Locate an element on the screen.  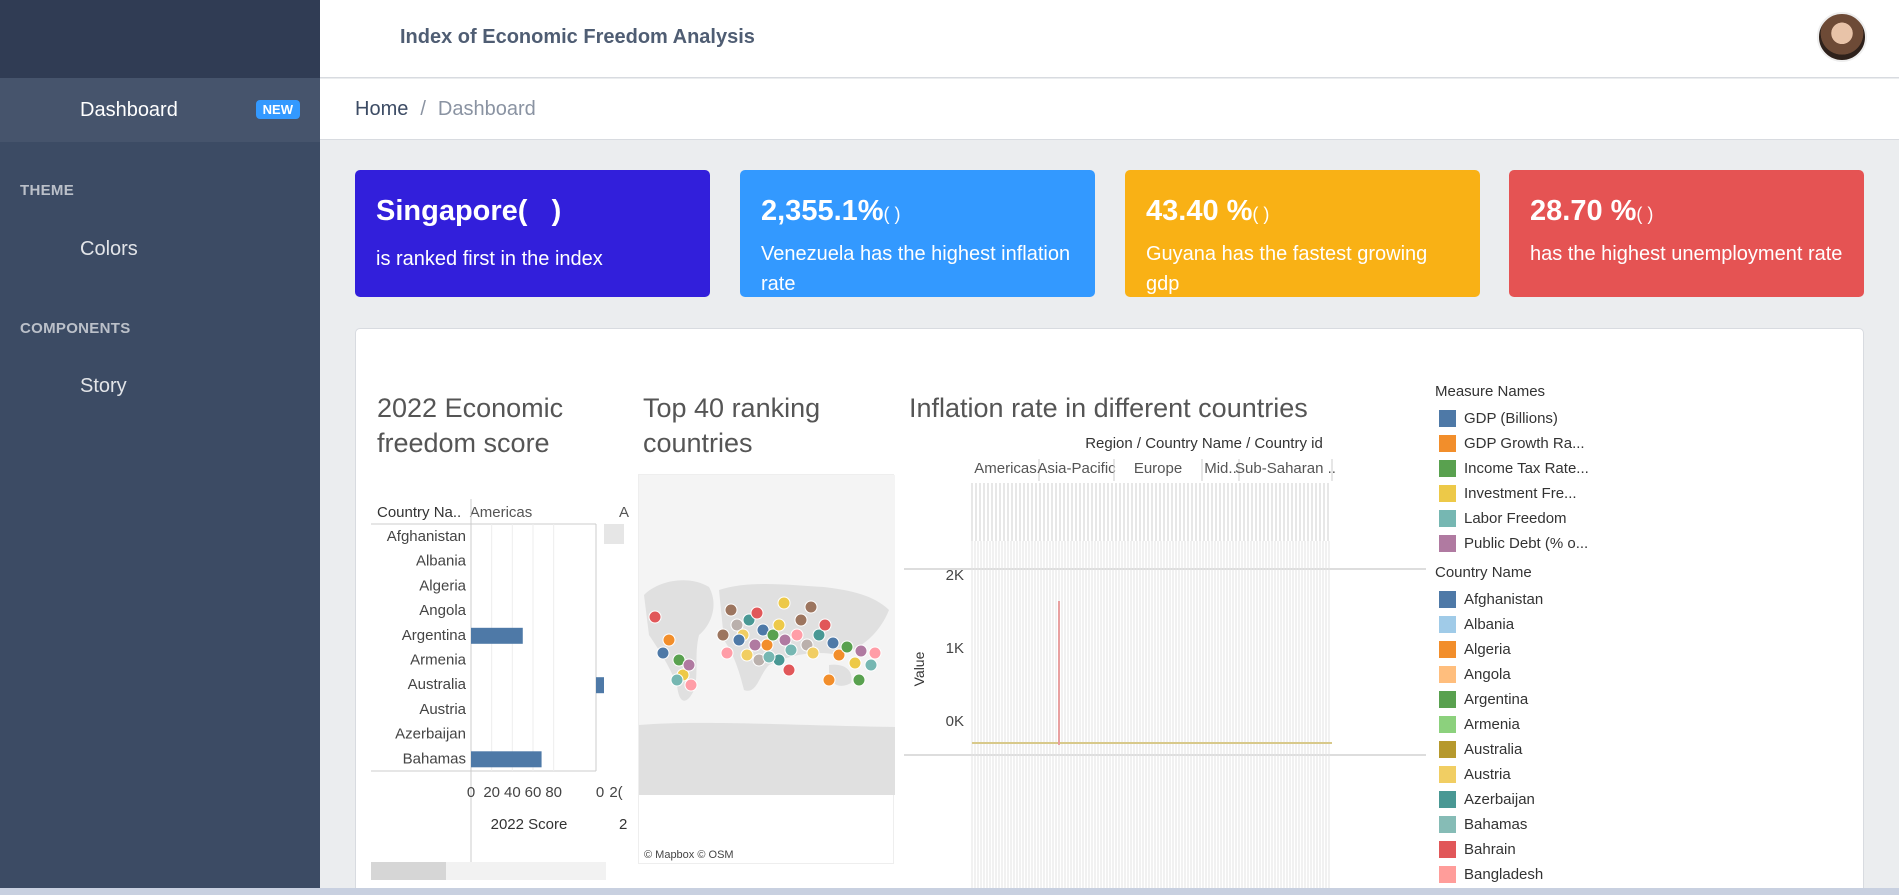
y-tick-label: 0K is located at coordinates (955, 721).